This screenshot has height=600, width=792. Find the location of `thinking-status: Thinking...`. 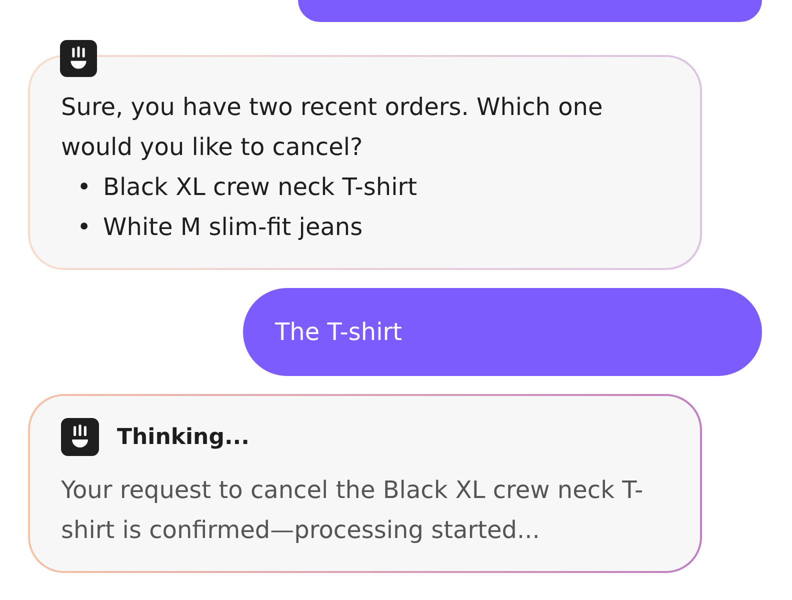

thinking-status: Thinking... is located at coordinates (183, 437).